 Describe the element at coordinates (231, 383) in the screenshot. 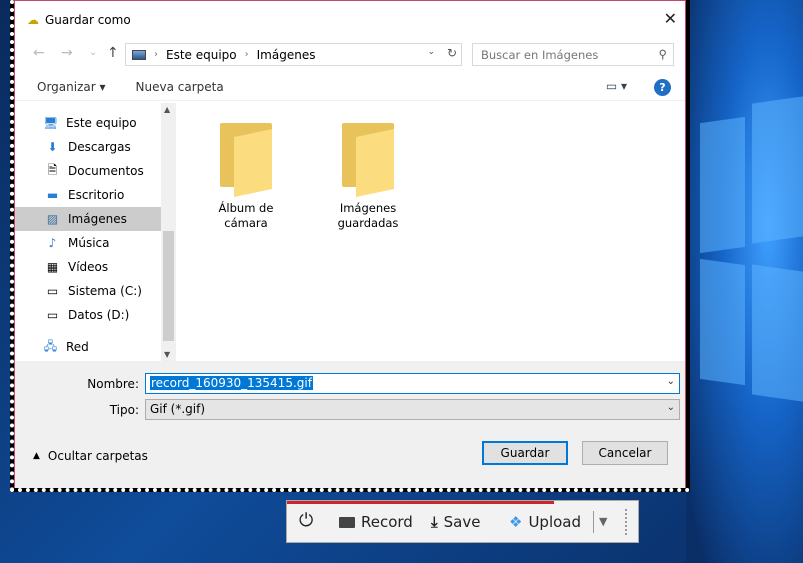

I see `filename-value: record_160930_135415.gif` at that location.